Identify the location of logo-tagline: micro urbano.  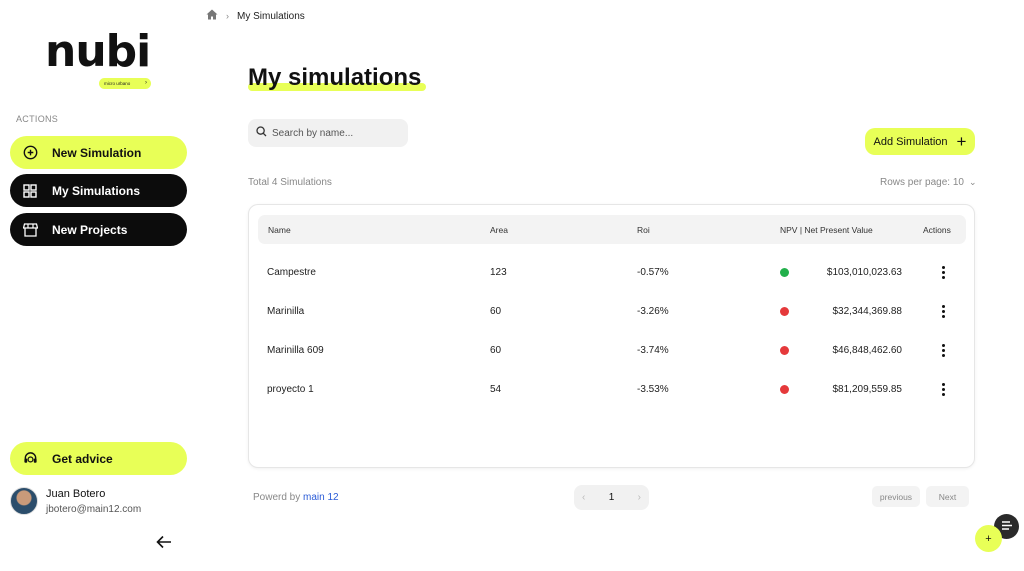
(117, 83).